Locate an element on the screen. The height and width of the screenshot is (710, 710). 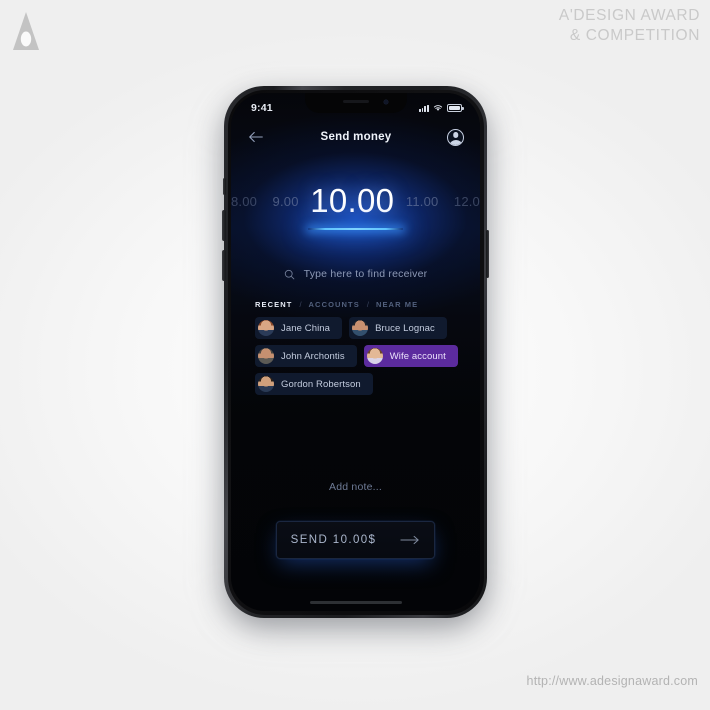
award-watermark-title: A'DESIGN AWARD & COMPETITION is located at coordinates (629, 26).